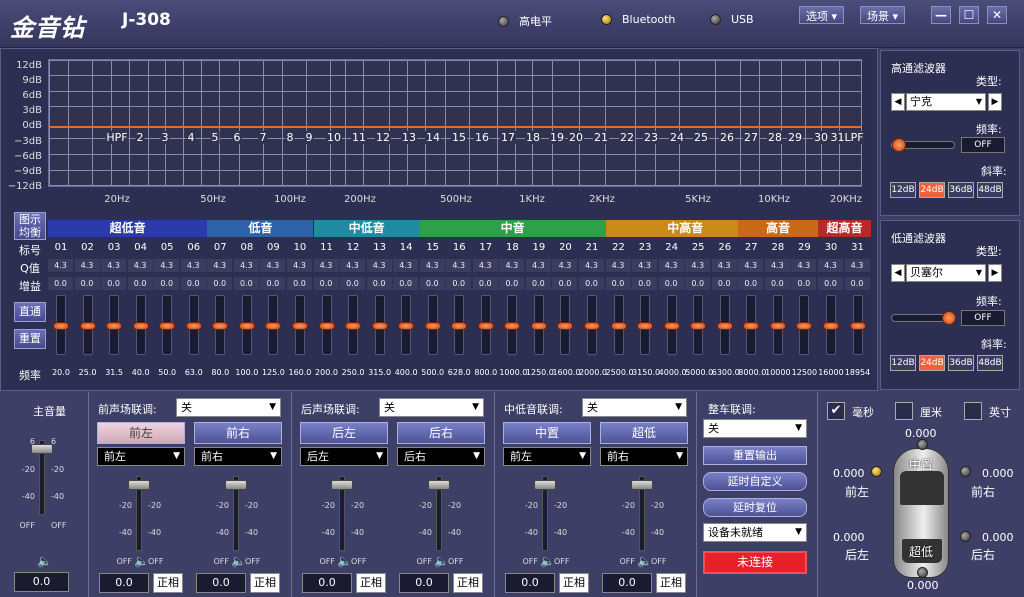 The width and height of the screenshot is (1024, 597). Describe the element at coordinates (923, 318) in the screenshot. I see `lpf-freq-slider` at that location.